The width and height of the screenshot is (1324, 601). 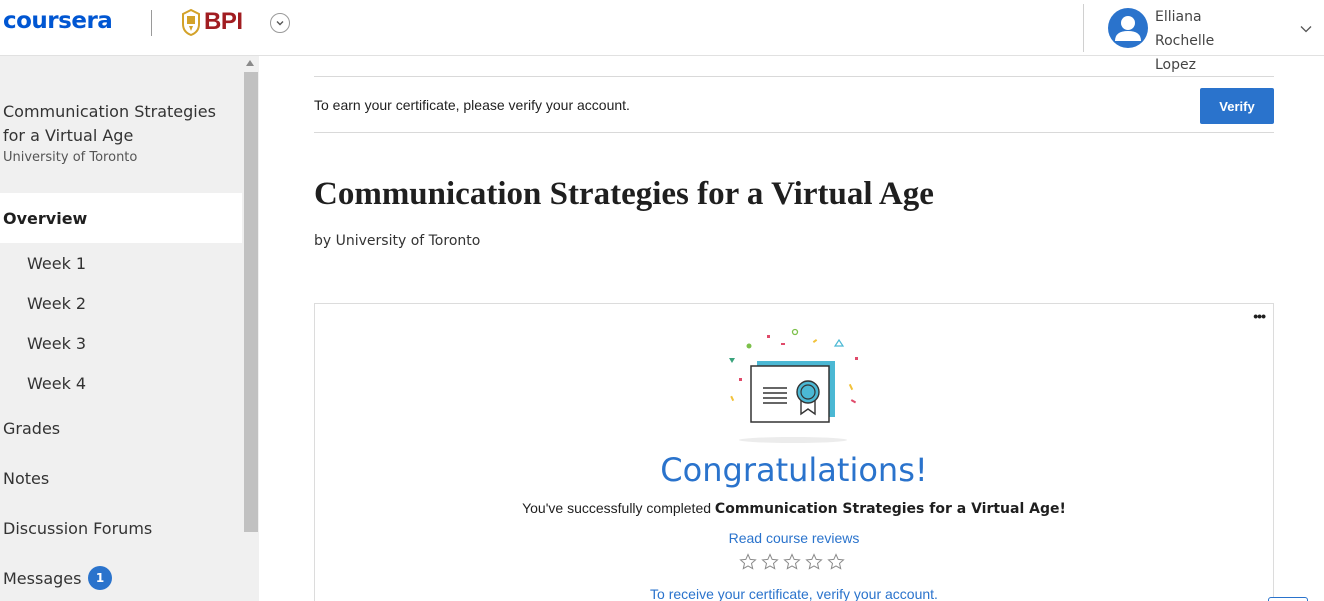 What do you see at coordinates (836, 562) in the screenshot?
I see `star-5-icon` at bounding box center [836, 562].